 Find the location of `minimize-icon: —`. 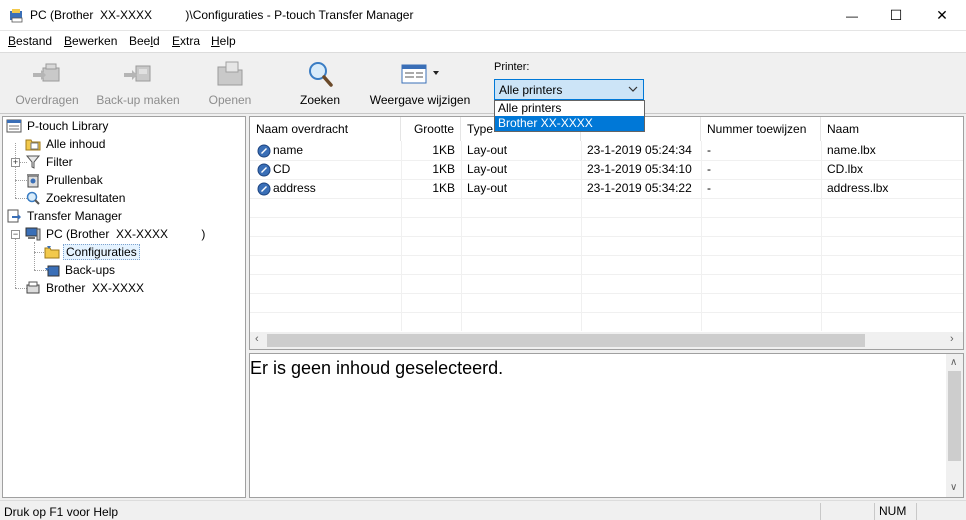

minimize-icon: — is located at coordinates (852, 15).